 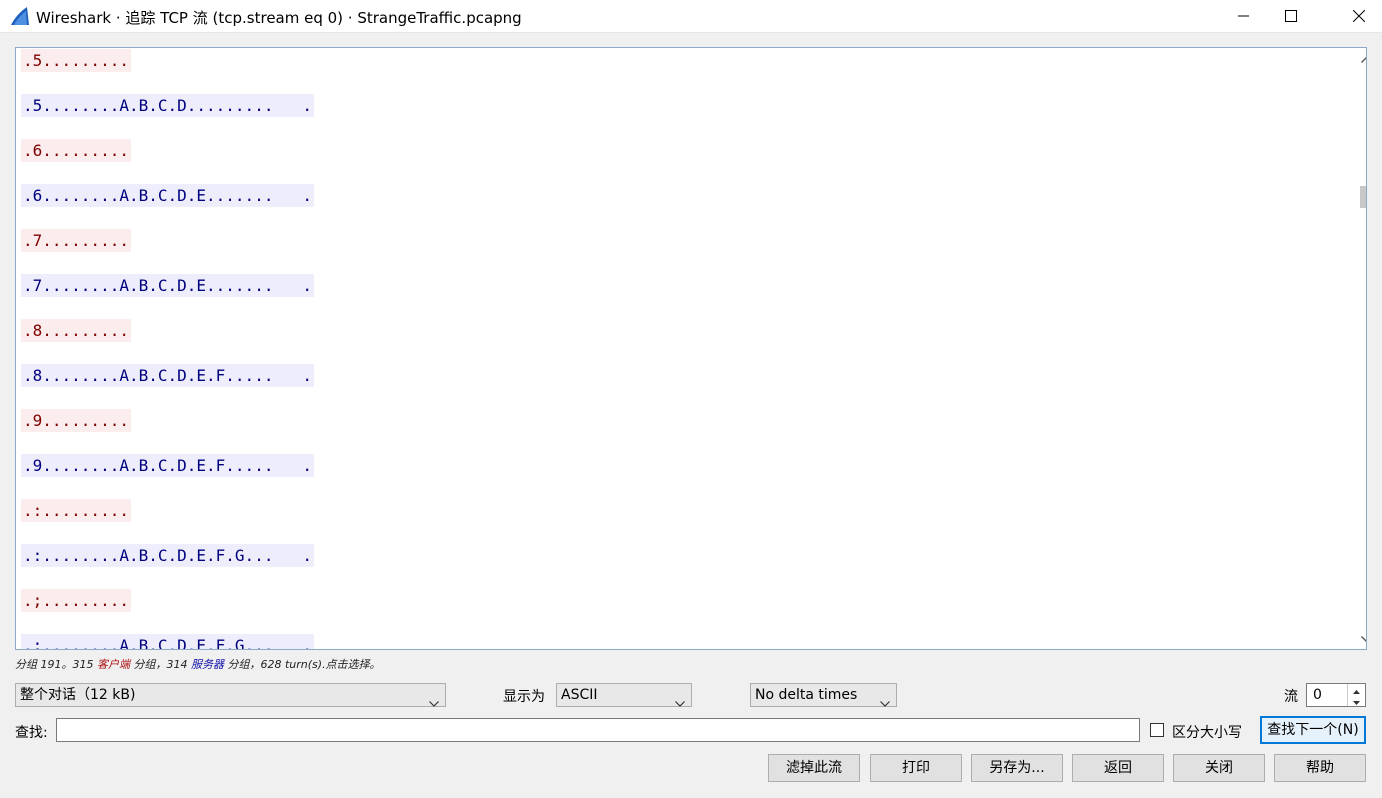 What do you see at coordinates (78, 695) in the screenshot?
I see `conversation-select-value: 整个对话（12 kB)` at bounding box center [78, 695].